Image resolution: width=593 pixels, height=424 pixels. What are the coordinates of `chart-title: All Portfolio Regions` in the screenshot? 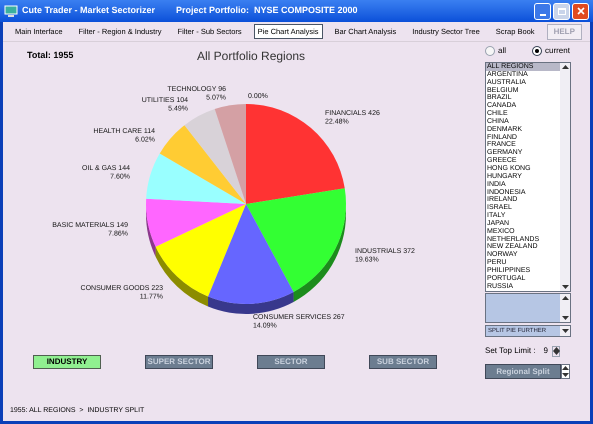 It's located at (251, 56).